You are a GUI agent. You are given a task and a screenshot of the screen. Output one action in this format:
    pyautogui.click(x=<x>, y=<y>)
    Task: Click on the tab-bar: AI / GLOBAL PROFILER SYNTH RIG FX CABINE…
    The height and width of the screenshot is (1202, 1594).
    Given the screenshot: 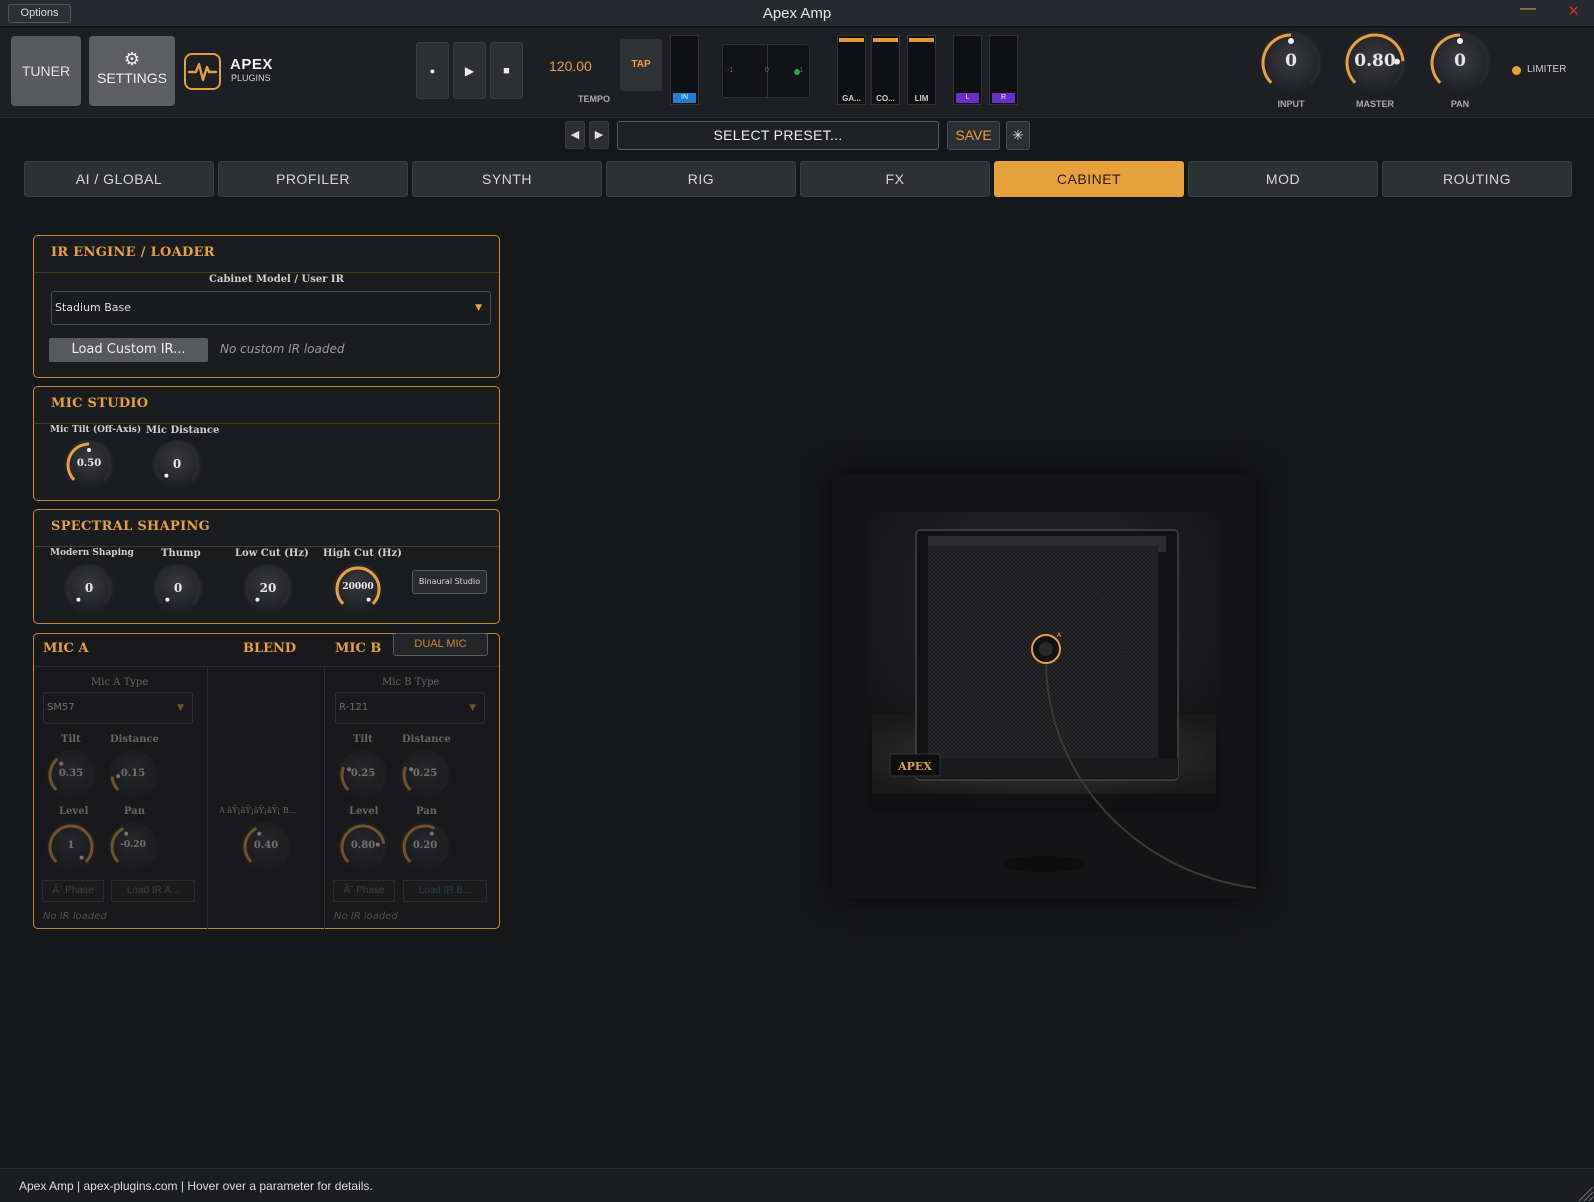 What is the action you would take?
    pyautogui.click(x=798, y=179)
    